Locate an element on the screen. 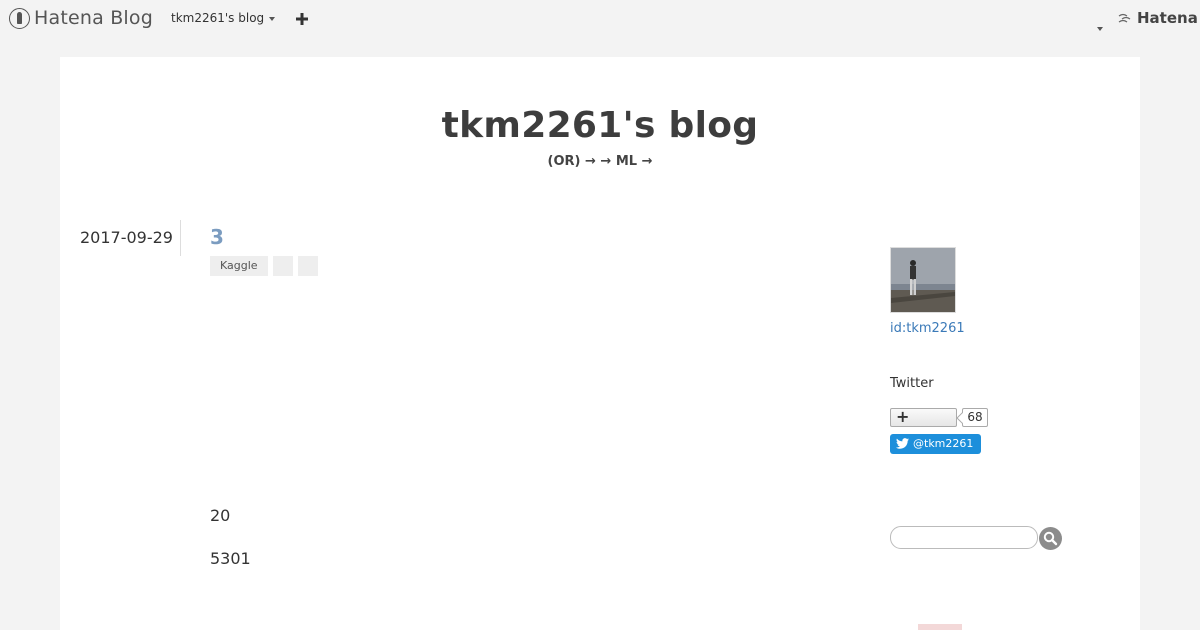 The height and width of the screenshot is (630, 1200). follower-count: 68 is located at coordinates (975, 417).